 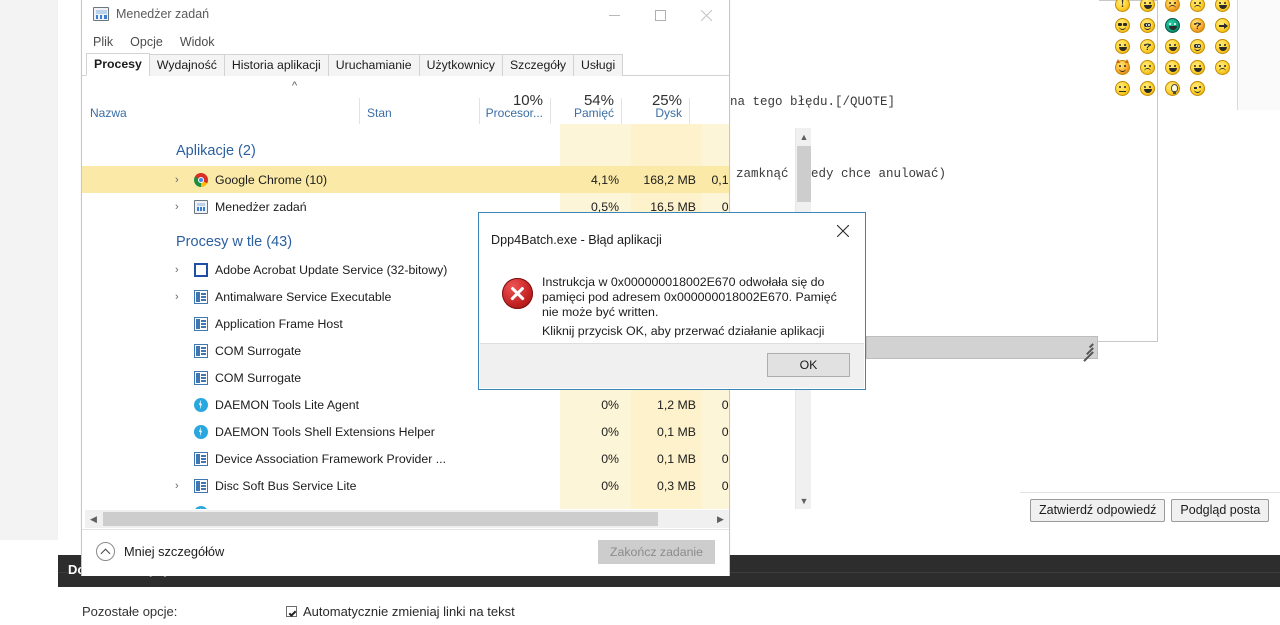 I want to click on app-icon, so click(x=201, y=485).